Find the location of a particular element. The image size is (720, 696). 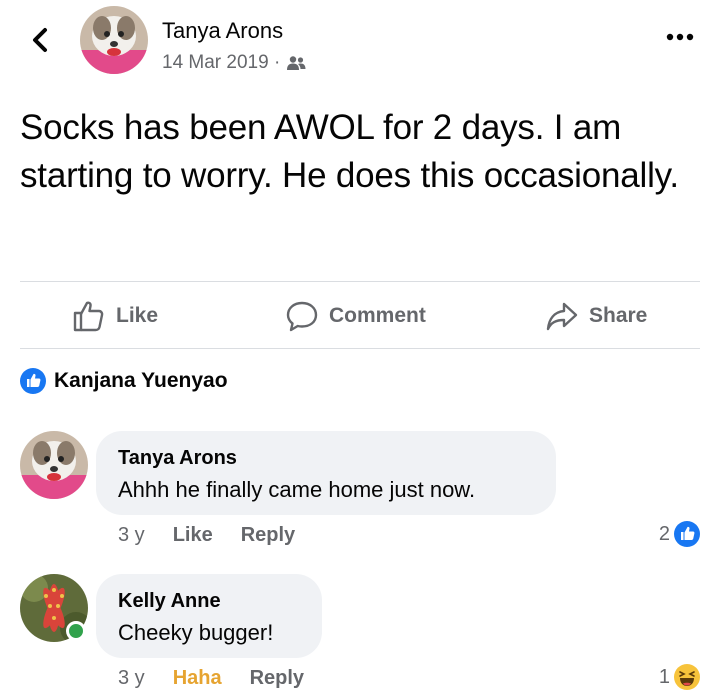

comment-author: Kelly Anne is located at coordinates (209, 601).